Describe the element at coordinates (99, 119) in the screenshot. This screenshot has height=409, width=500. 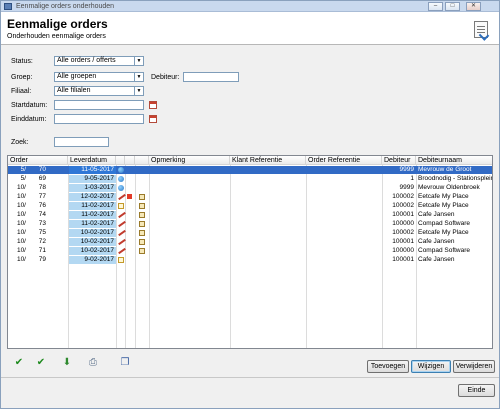
I see `einddatum-field` at that location.